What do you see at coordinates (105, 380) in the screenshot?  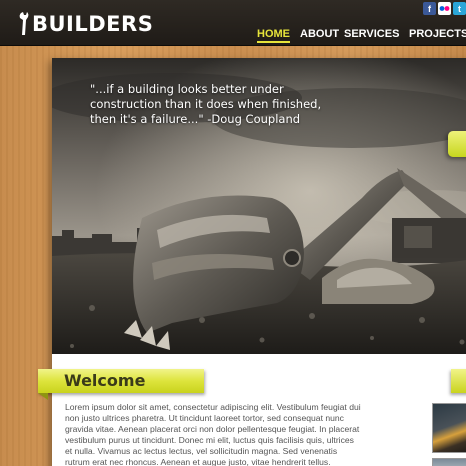 I see `welcome-heading: Welcome` at bounding box center [105, 380].